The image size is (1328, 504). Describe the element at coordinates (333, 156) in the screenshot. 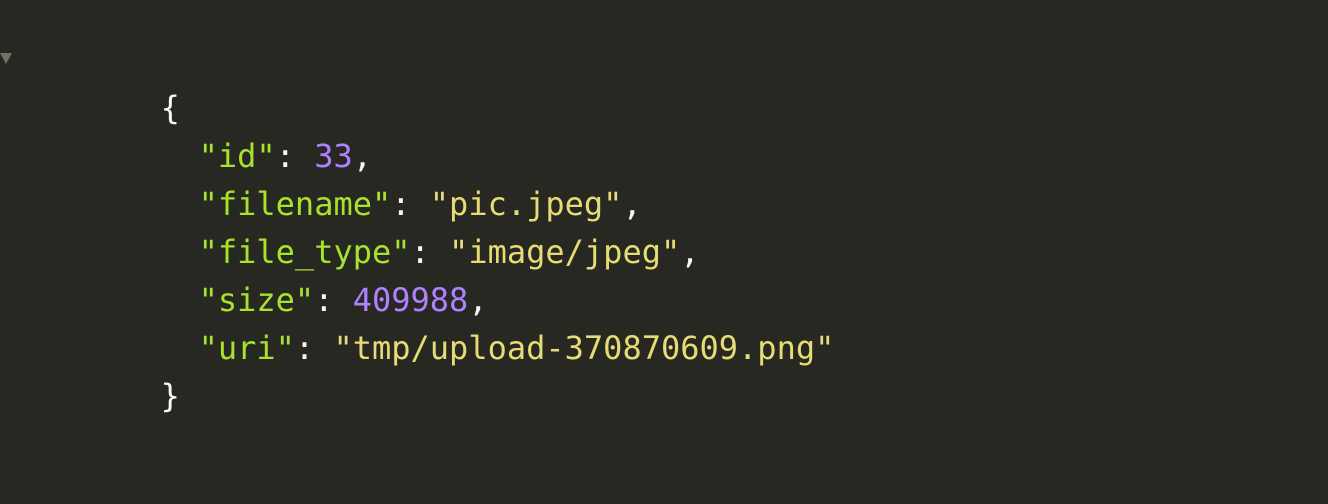

I see `json-value: 33` at that location.